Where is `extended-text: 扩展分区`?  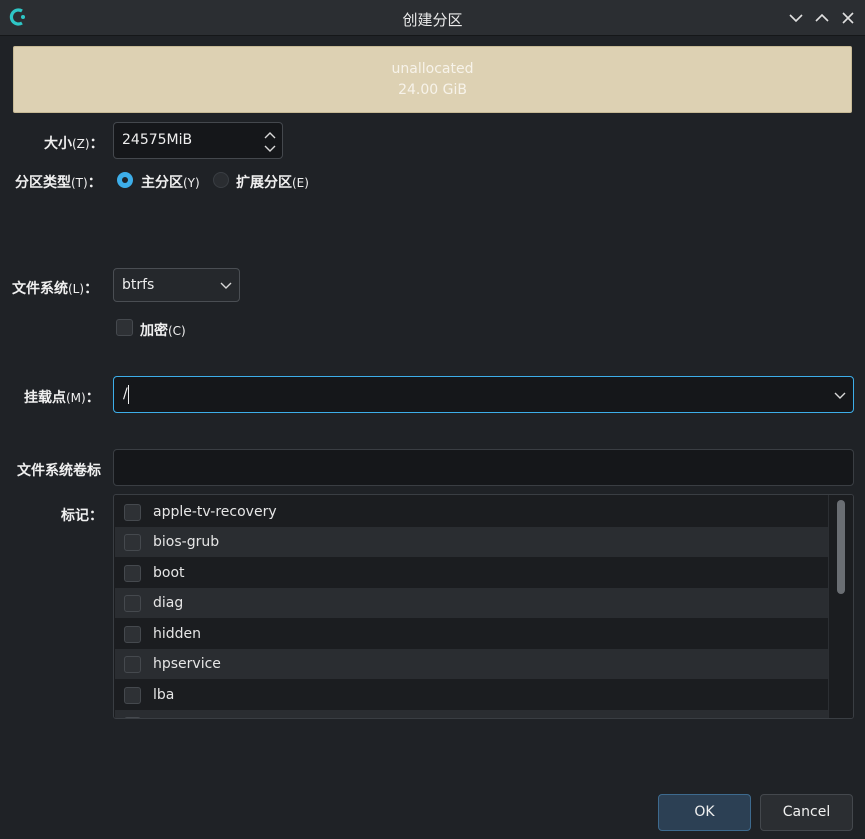
extended-text: 扩展分区 is located at coordinates (264, 183).